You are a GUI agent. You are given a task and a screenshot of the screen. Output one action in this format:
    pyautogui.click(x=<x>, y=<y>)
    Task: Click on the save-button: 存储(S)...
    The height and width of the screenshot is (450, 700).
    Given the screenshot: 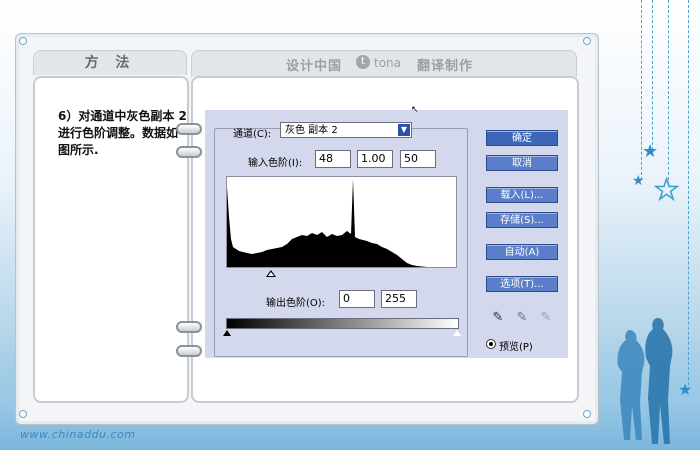 What is the action you would take?
    pyautogui.click(x=522, y=220)
    